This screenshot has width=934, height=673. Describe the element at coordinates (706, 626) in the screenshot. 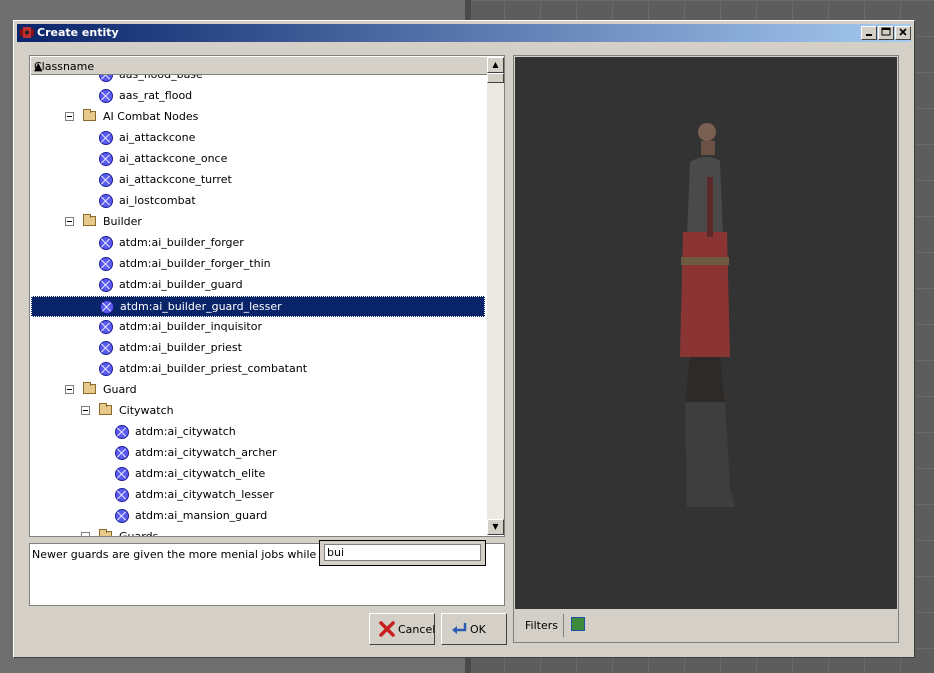

I see `preview-toolbar: Filters` at that location.